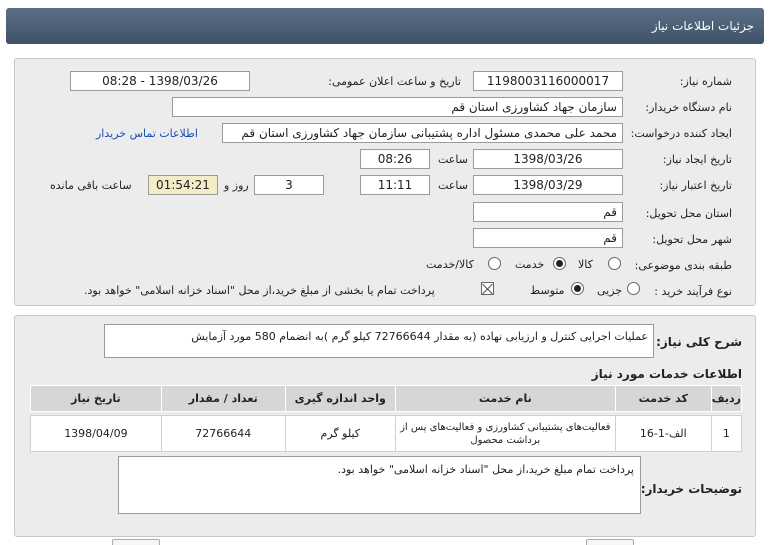 Image resolution: width=770 pixels, height=545 pixels. Describe the element at coordinates (385, 26) in the screenshot. I see `page-title: جزئیات اطلاعات نیاز` at that location.